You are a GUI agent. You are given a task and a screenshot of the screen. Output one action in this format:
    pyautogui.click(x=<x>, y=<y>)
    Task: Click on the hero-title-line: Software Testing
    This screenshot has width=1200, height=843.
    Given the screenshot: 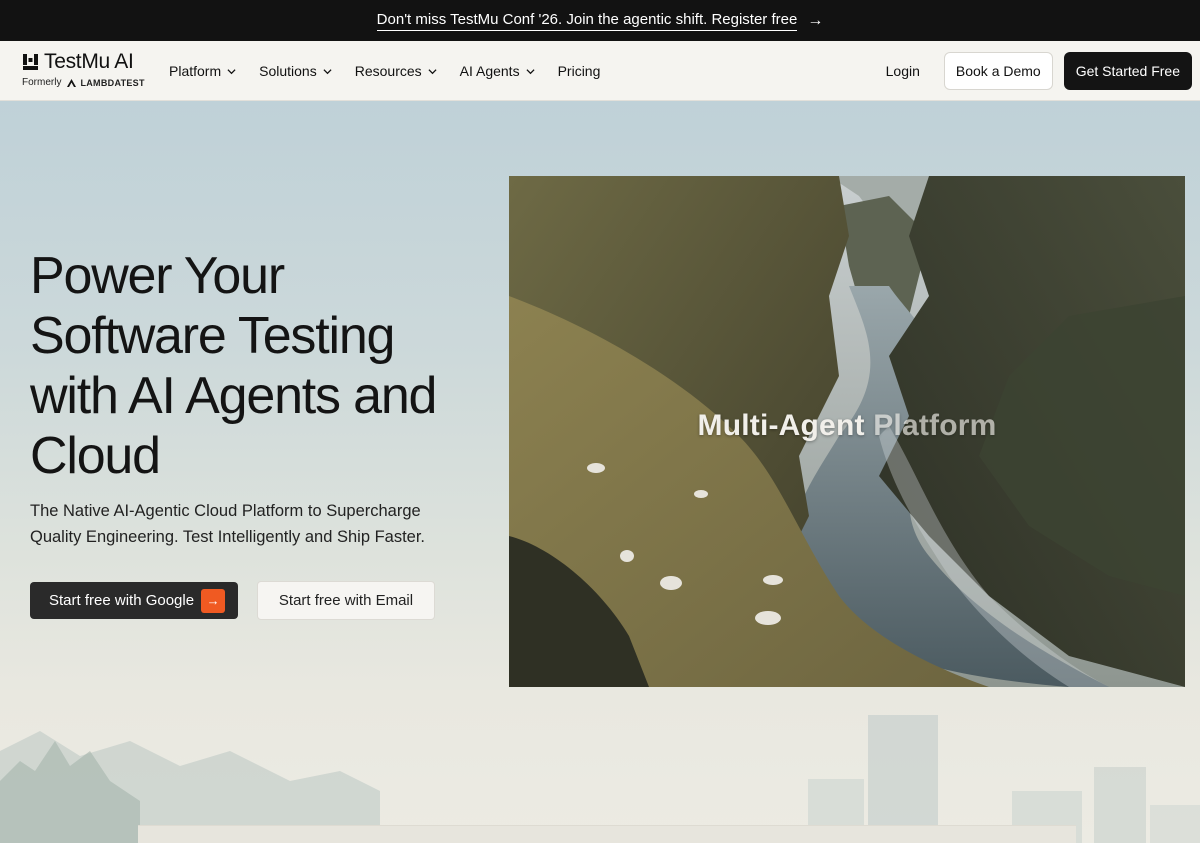 What is the action you would take?
    pyautogui.click(x=212, y=336)
    